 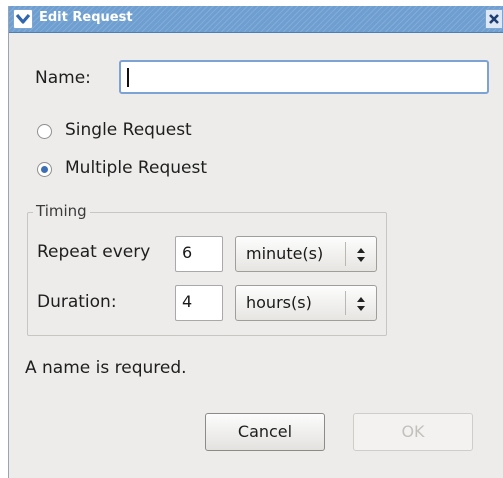 I want to click on multiple-request-radio, so click(x=44, y=169).